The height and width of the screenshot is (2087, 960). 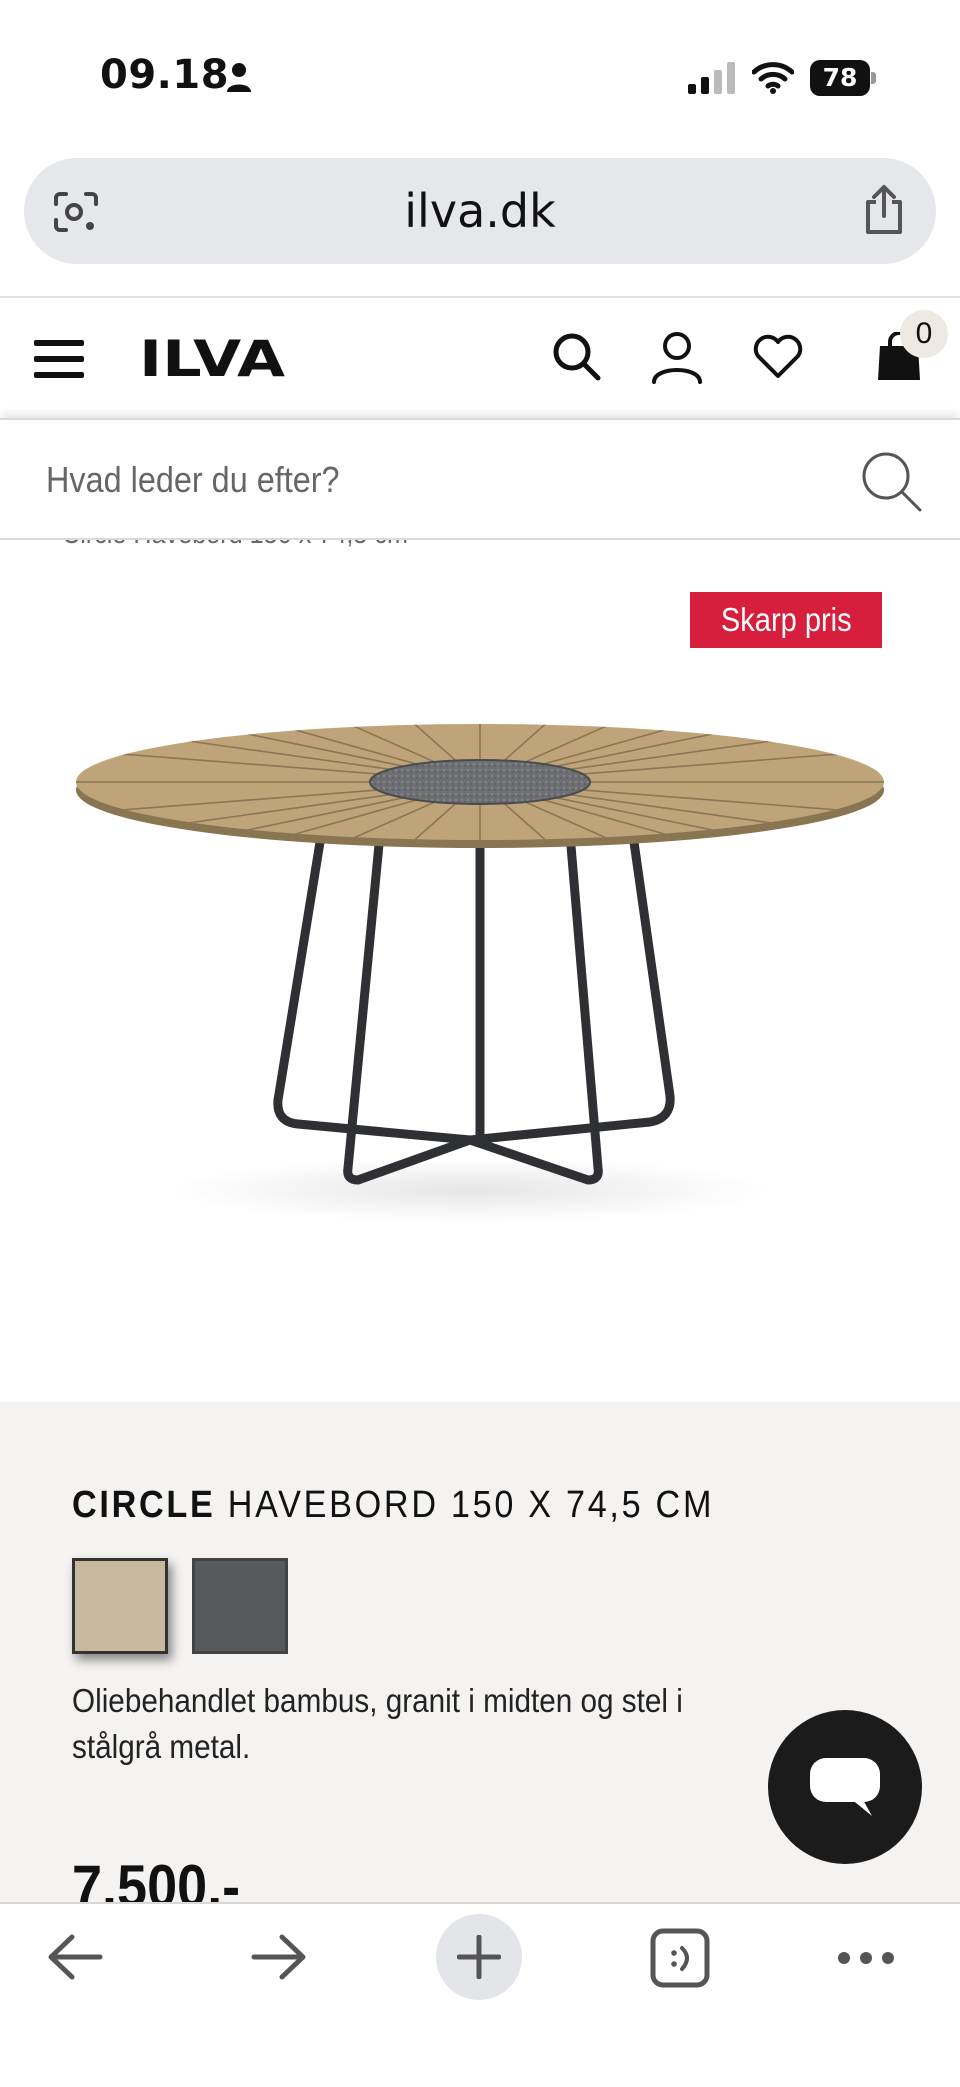 I want to click on wifi-icon, so click(x=773, y=78).